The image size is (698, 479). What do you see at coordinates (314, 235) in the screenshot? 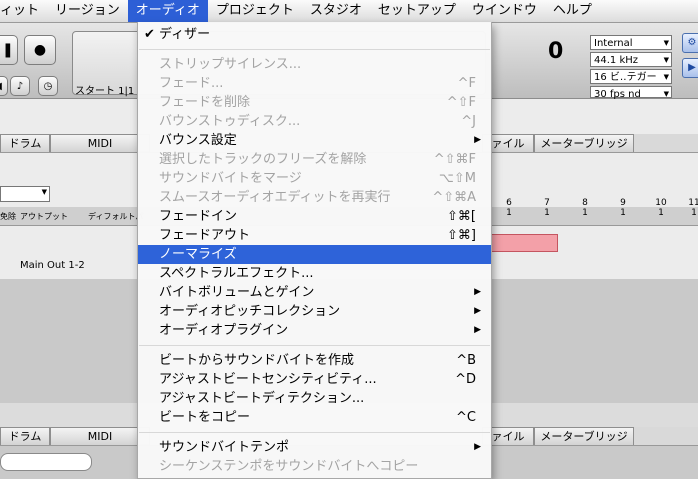
I see `menu-item: フェードアウト ⇧⌘]` at bounding box center [314, 235].